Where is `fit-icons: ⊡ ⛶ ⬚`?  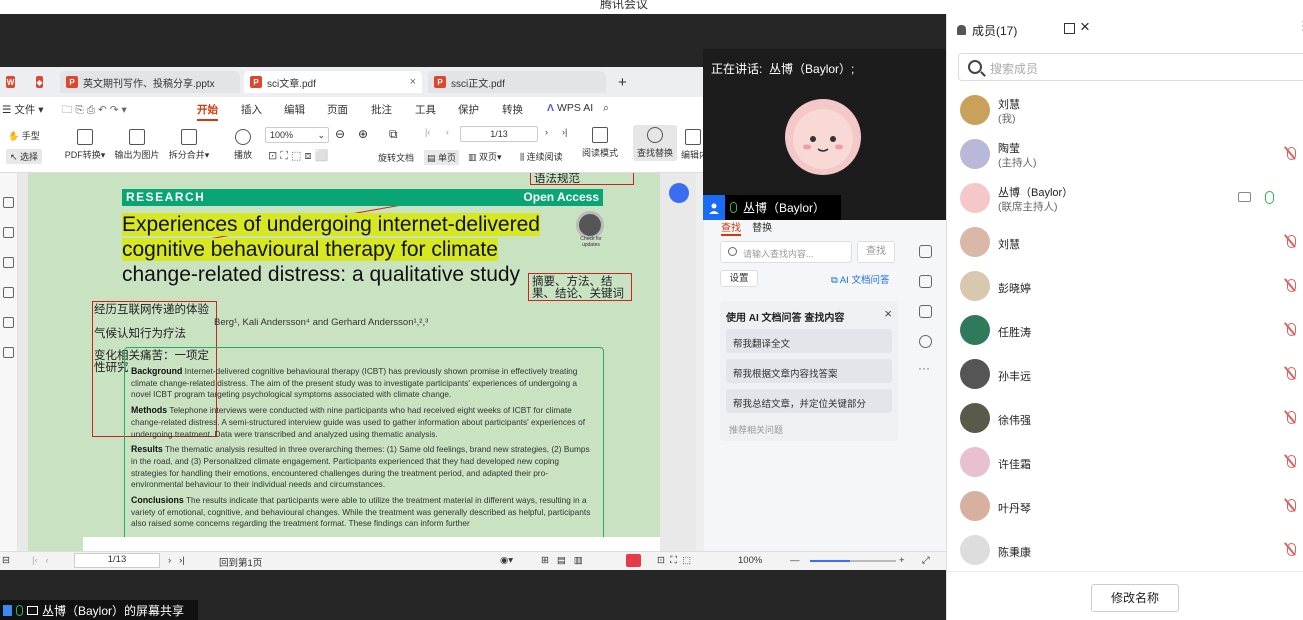
fit-icons: ⊡ ⛶ ⬚ is located at coordinates (674, 560).